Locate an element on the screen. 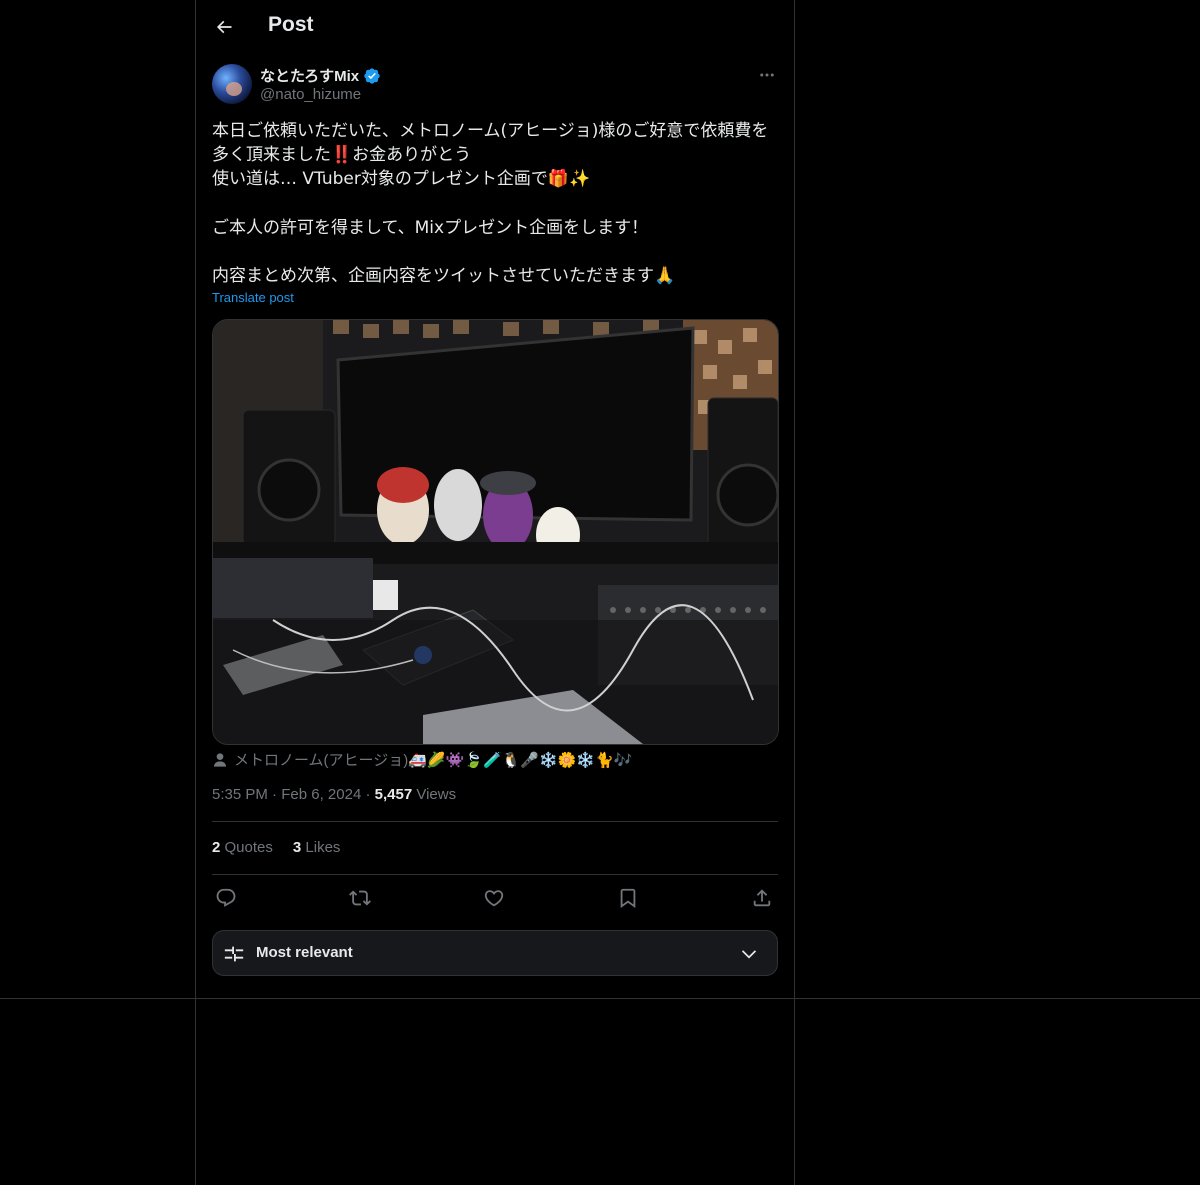 This screenshot has width=1200, height=1185. repost-button is located at coordinates (360, 898).